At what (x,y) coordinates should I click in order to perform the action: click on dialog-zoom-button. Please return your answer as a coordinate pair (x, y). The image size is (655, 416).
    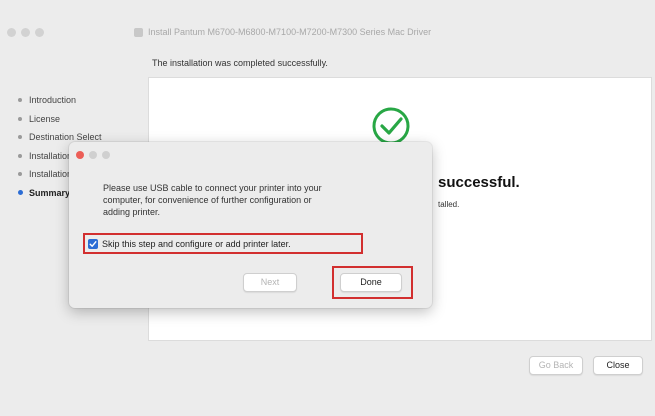
    Looking at the image, I should click on (106, 155).